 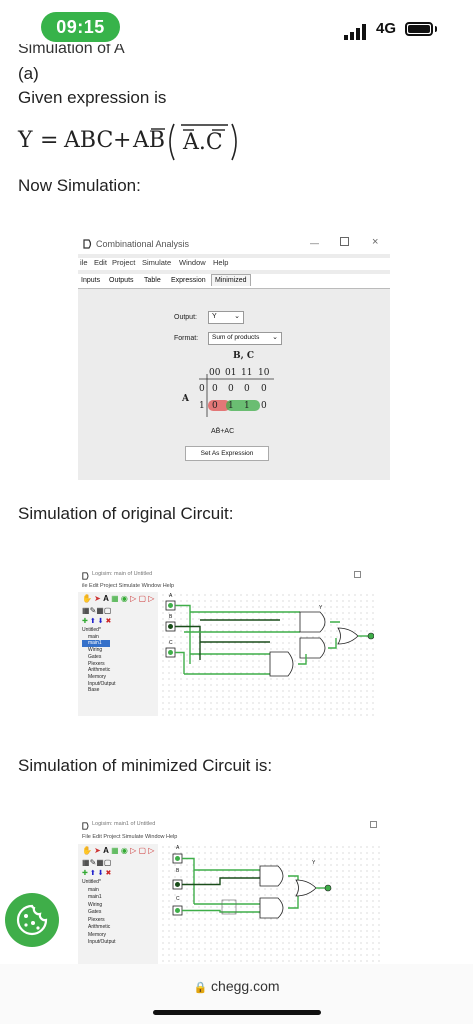 I want to click on kmap-col-10: 10, so click(x=264, y=373).